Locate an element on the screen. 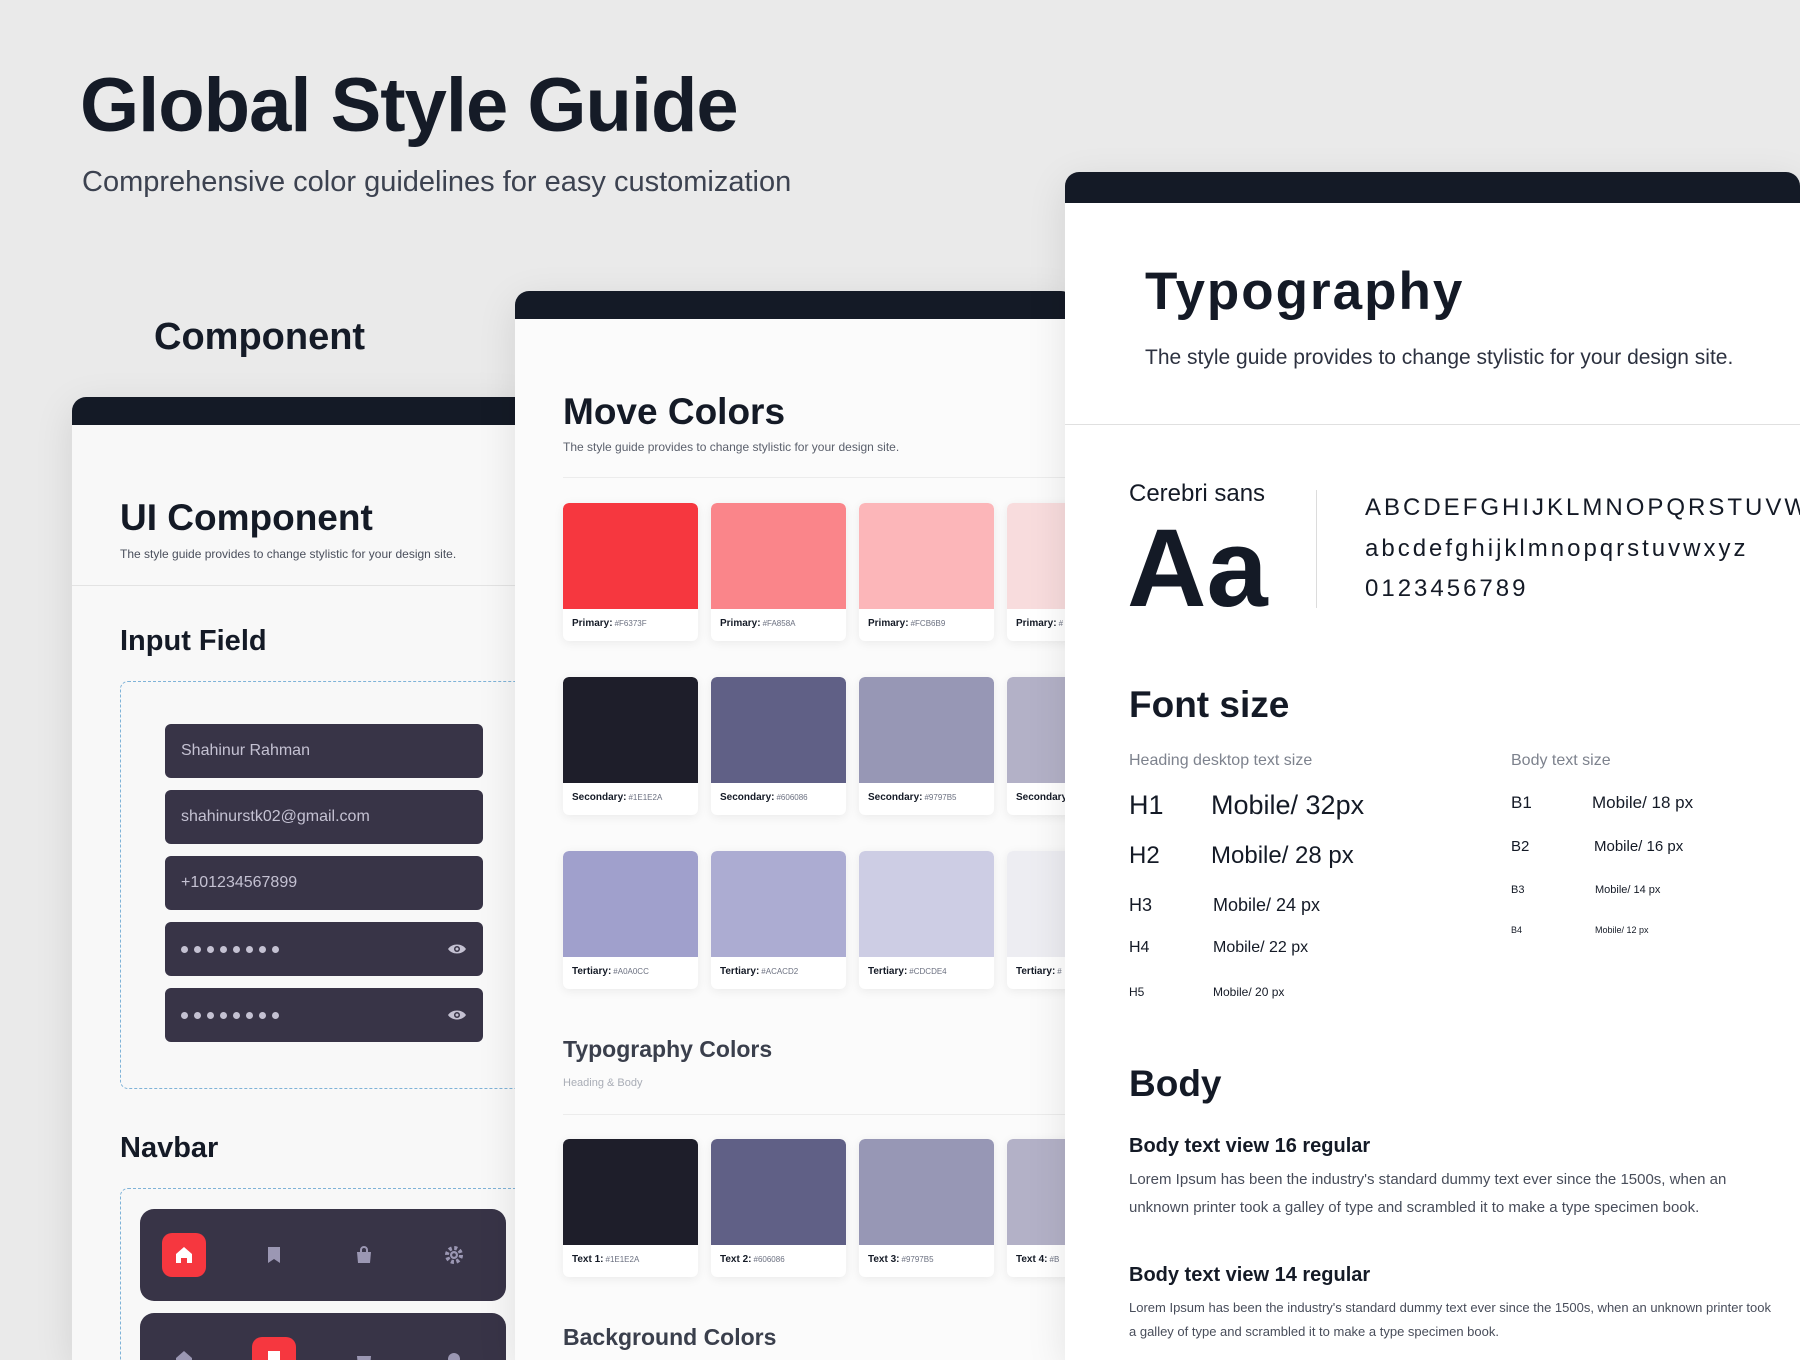 This screenshot has height=1360, width=1800. swatch-label: Tertiary: #CDCDE4 is located at coordinates (907, 971).